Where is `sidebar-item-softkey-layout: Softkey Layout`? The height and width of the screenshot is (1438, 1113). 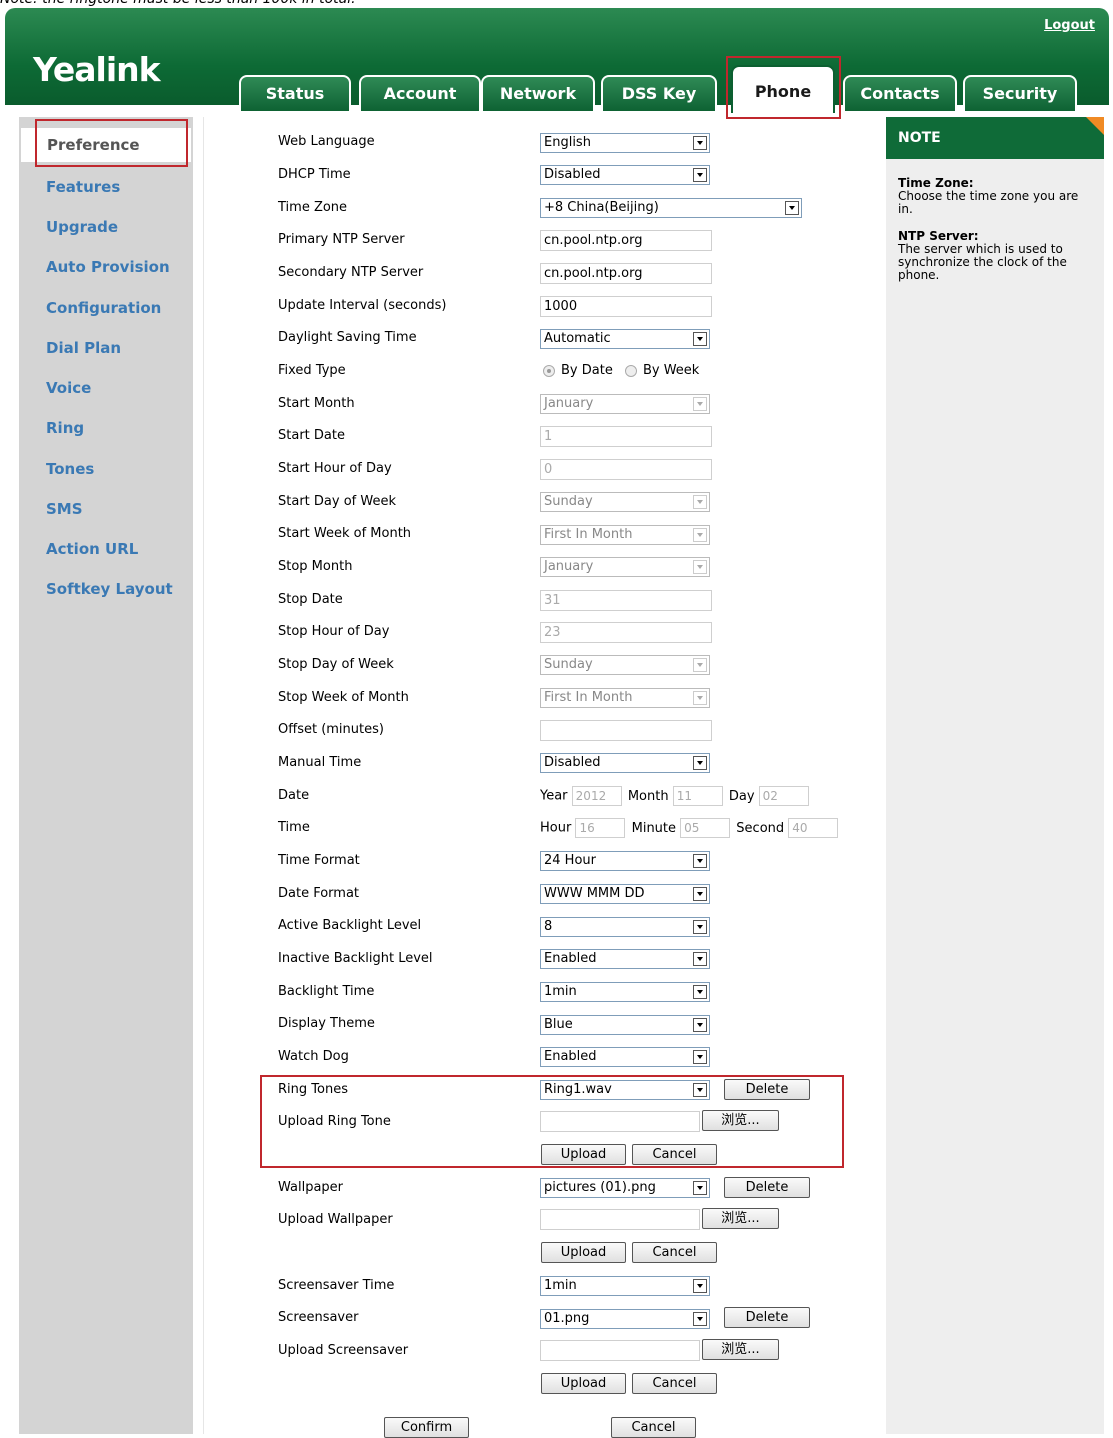
sidebar-item-softkey-layout: Softkey Layout is located at coordinates (109, 589).